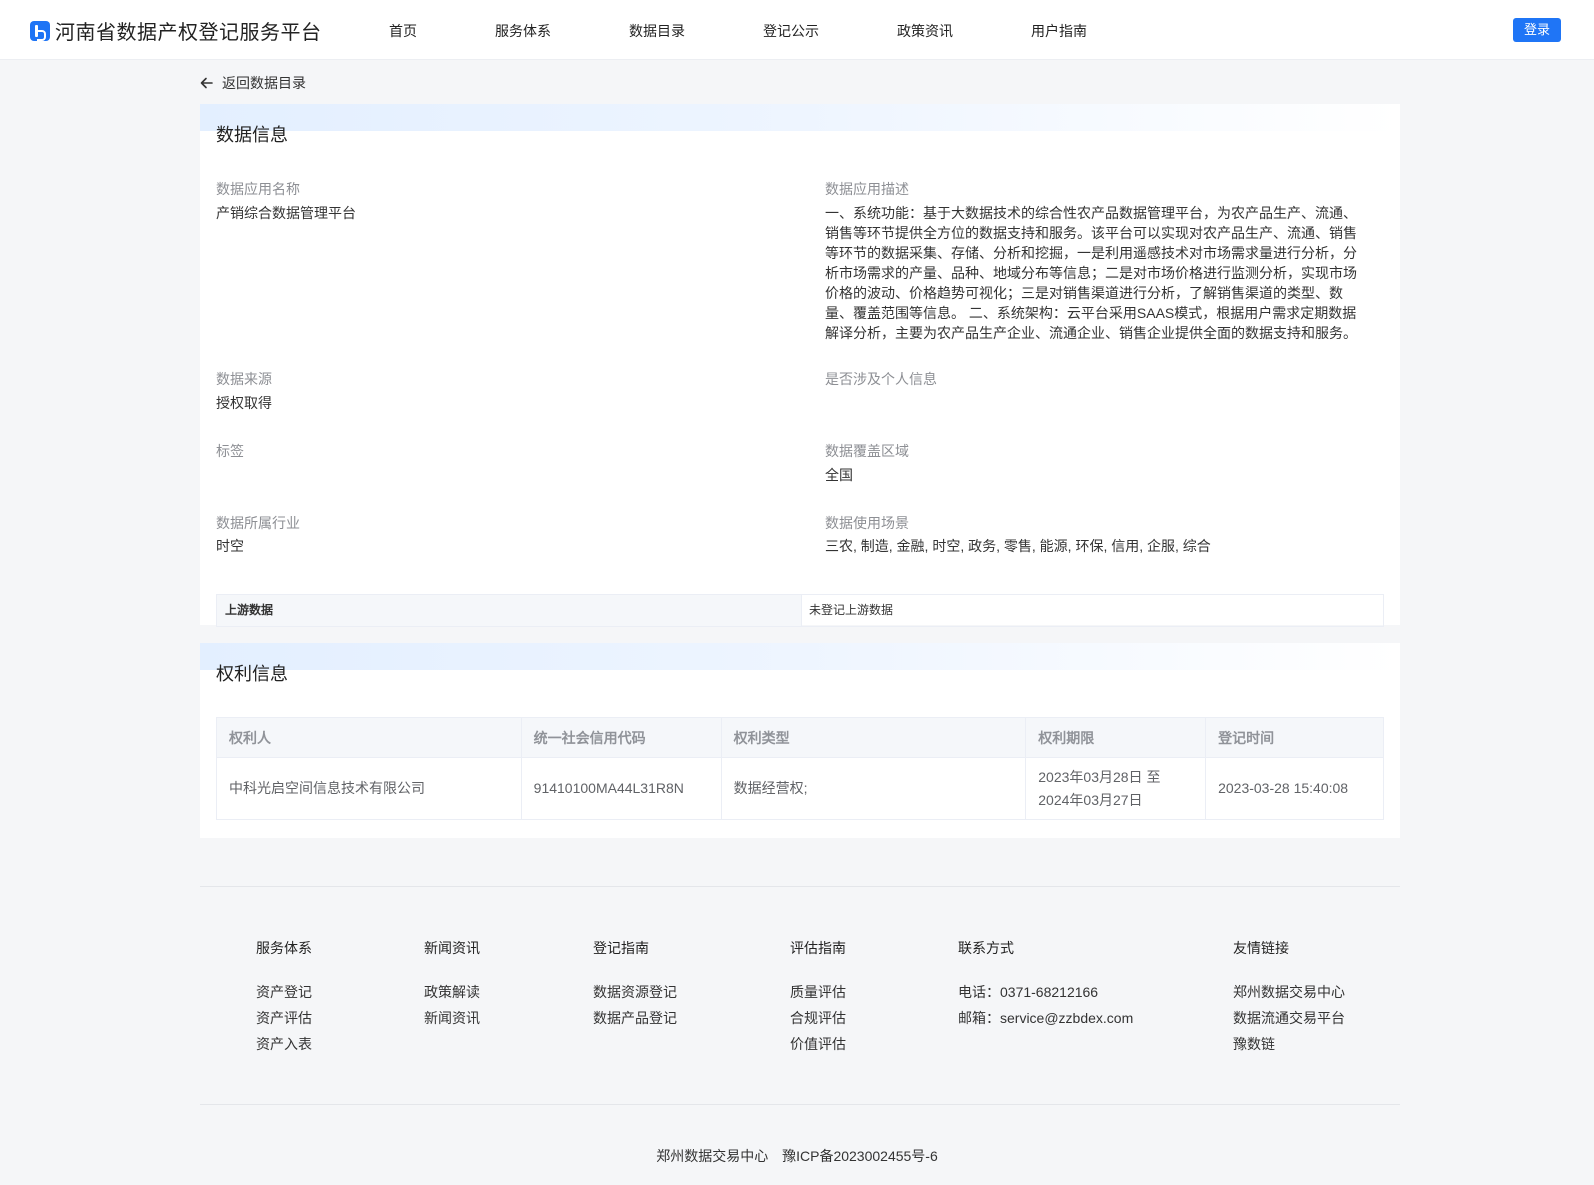 This screenshot has height=1185, width=1594. What do you see at coordinates (986, 948) in the screenshot?
I see `footer-heading: 联系方式` at bounding box center [986, 948].